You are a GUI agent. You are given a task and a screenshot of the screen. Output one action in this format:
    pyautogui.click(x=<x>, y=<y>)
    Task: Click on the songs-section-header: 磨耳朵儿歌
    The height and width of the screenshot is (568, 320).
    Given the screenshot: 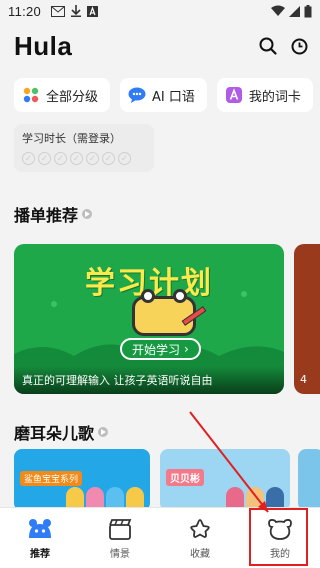 What is the action you would take?
    pyautogui.click(x=61, y=432)
    